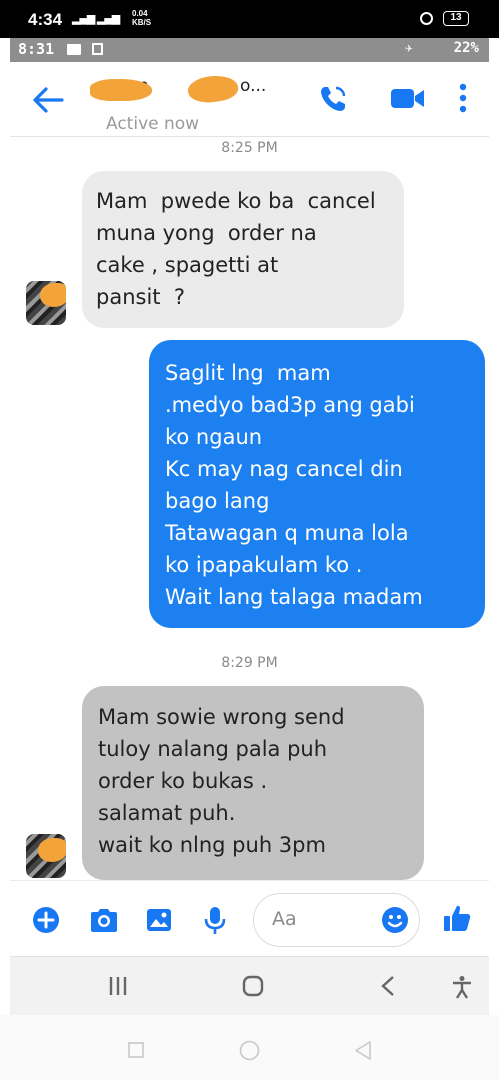 The height and width of the screenshot is (1080, 499). Describe the element at coordinates (387, 986) in the screenshot. I see `back-icon` at that location.